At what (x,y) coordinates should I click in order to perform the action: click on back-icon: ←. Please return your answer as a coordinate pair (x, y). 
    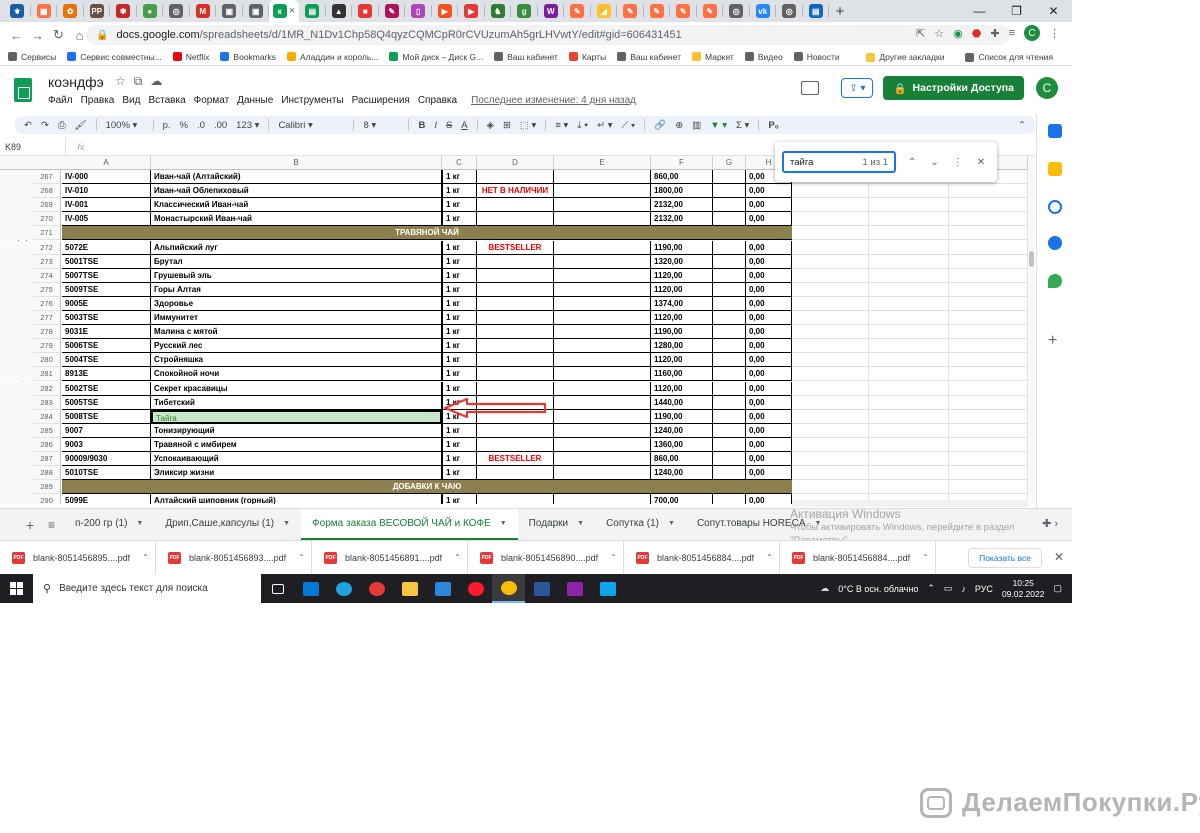
    Looking at the image, I should click on (16, 35).